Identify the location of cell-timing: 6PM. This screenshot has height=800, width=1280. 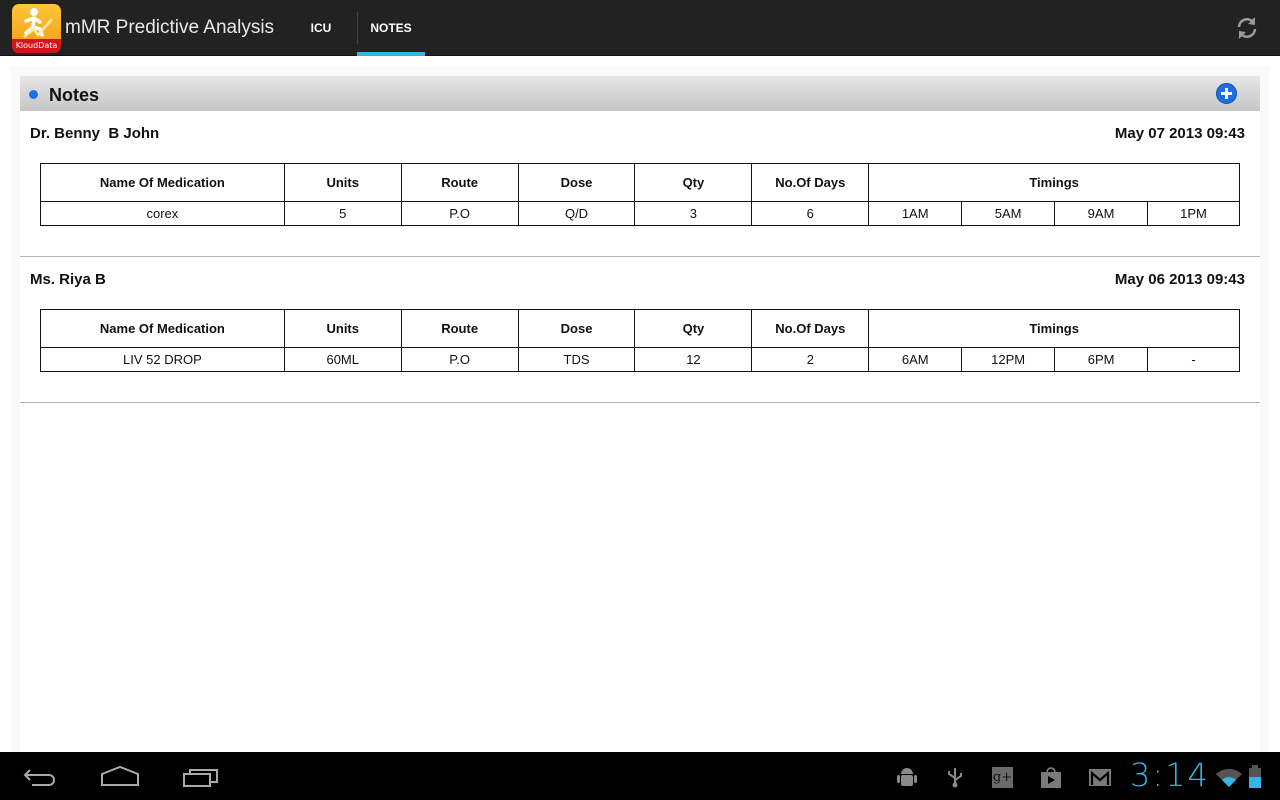
(1101, 359).